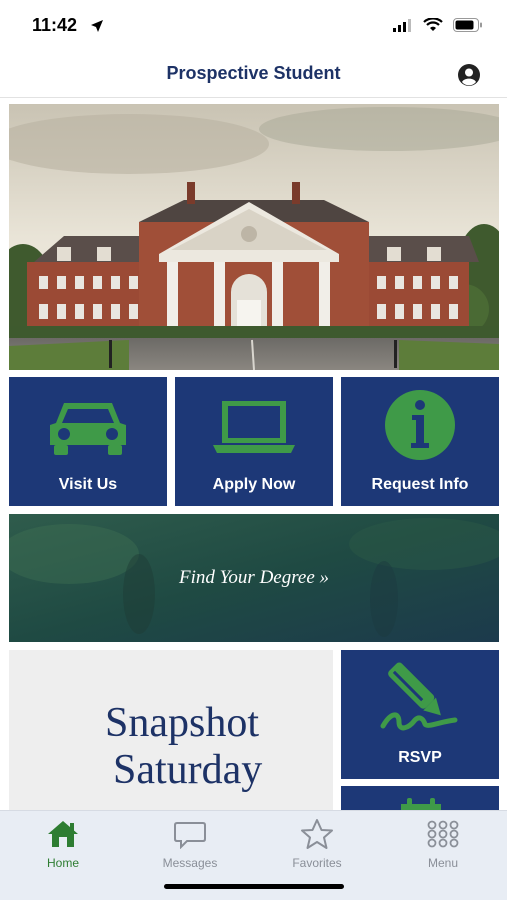  Describe the element at coordinates (188, 770) in the screenshot. I see `snapshot-title-line2: Saturday` at that location.